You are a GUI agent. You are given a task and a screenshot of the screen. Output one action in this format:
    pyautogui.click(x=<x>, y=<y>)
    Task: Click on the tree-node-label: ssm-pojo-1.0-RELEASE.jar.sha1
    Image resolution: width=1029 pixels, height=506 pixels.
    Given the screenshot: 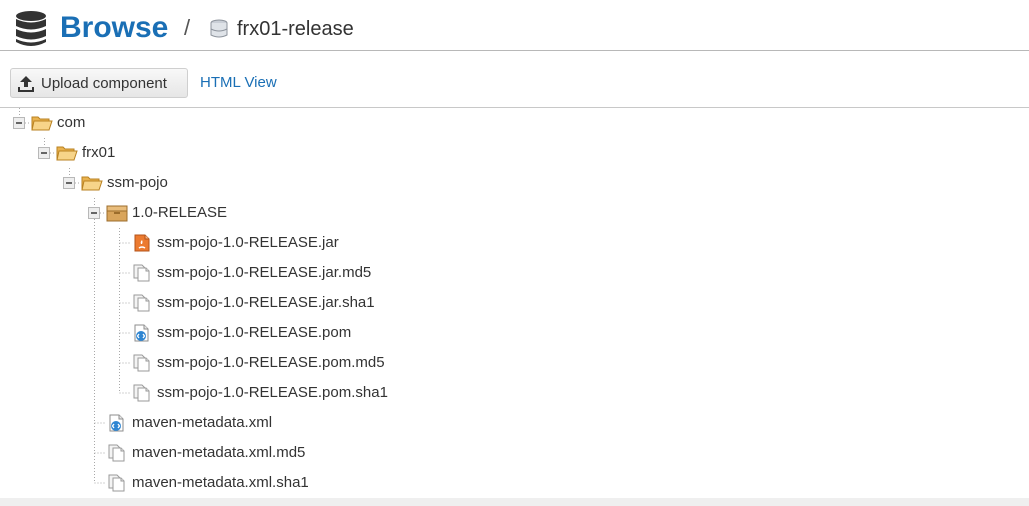 What is the action you would take?
    pyautogui.click(x=266, y=302)
    